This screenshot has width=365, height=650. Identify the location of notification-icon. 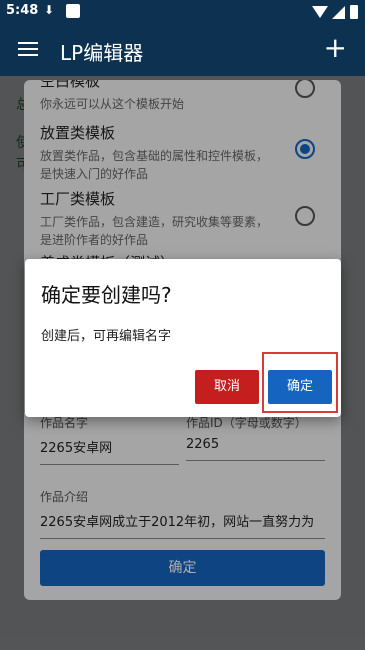
(73, 11).